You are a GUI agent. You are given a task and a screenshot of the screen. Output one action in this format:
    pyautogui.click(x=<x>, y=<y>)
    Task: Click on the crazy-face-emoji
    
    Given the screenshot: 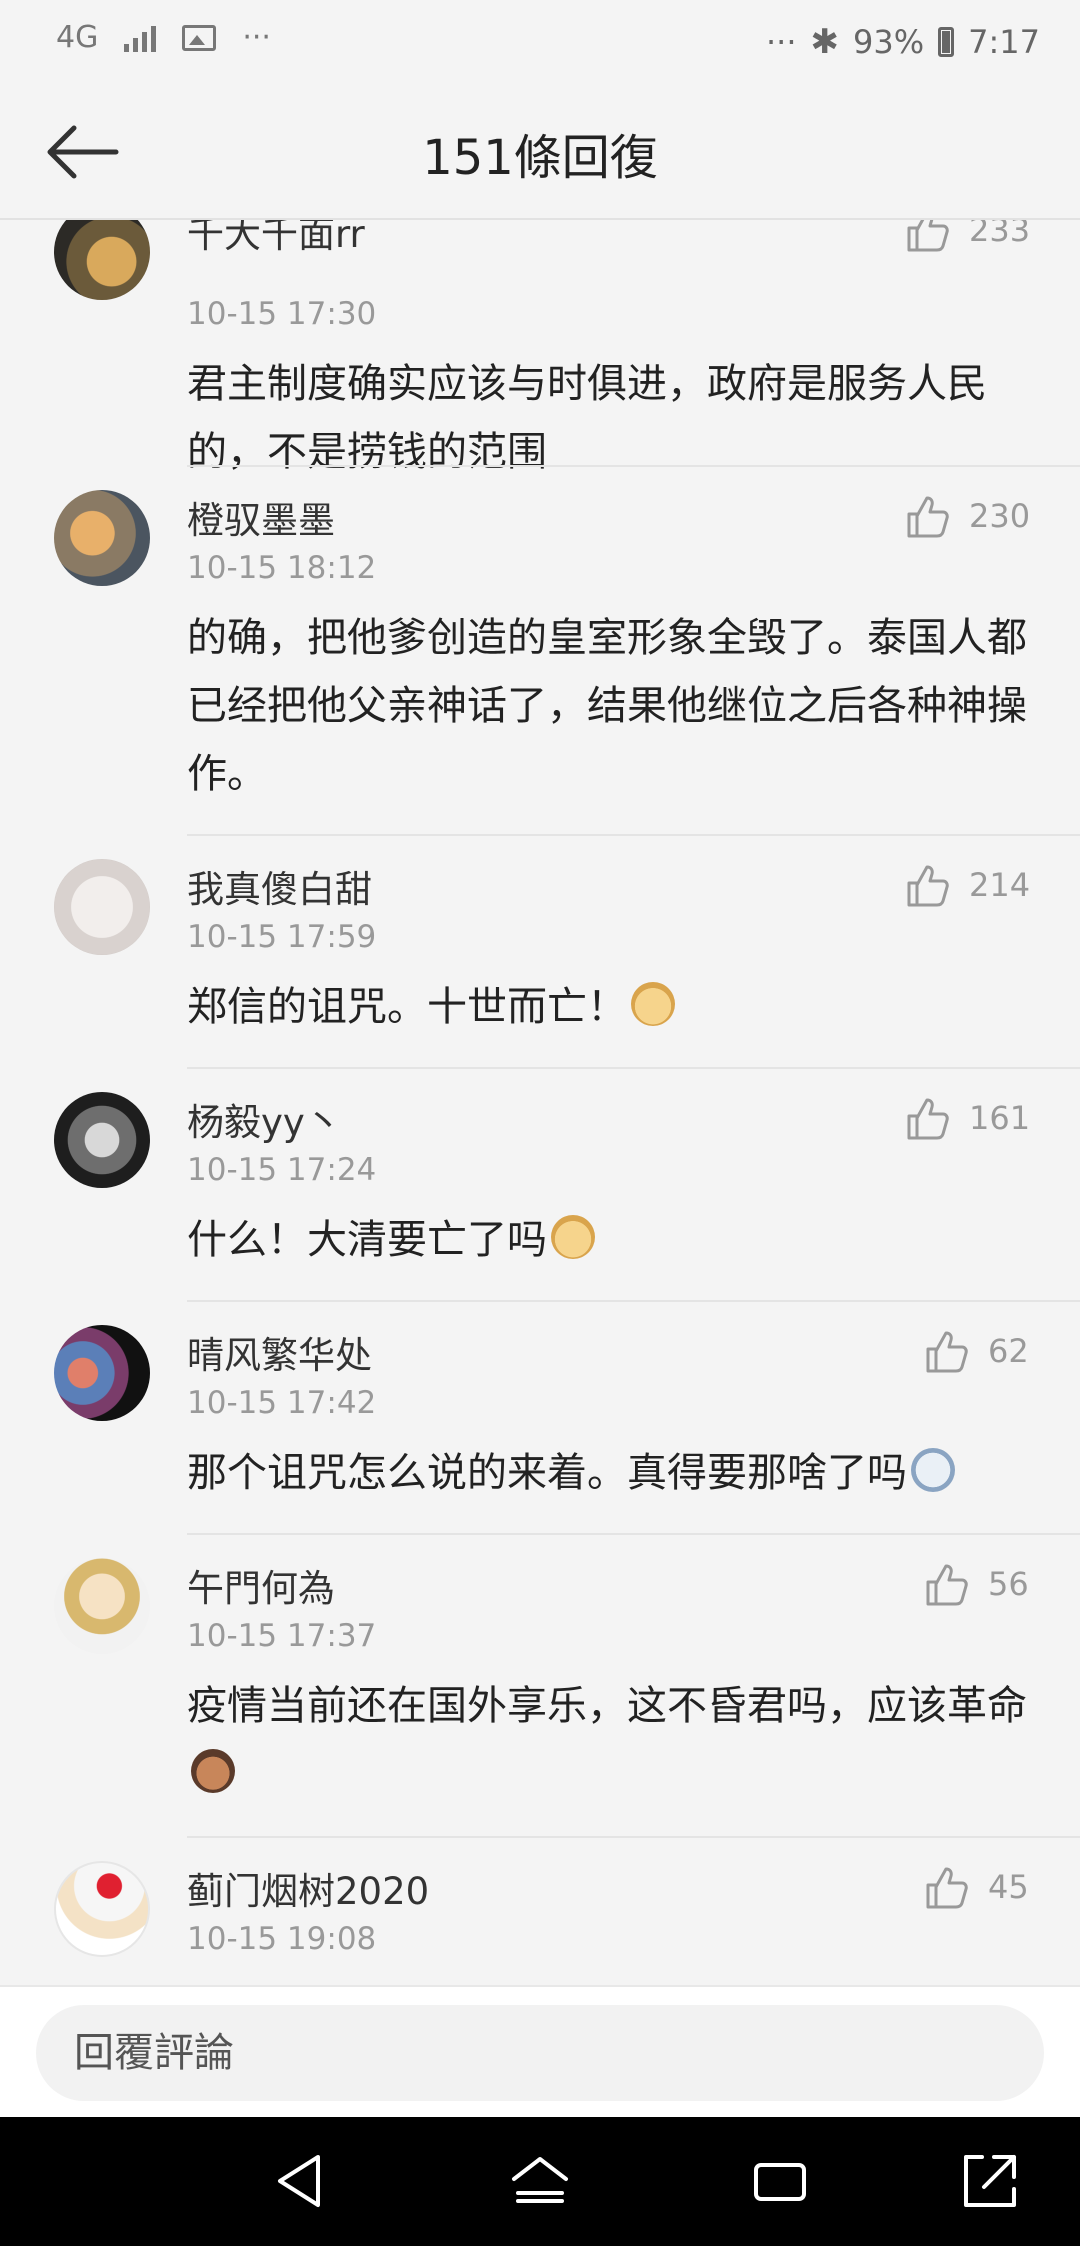 What is the action you would take?
    pyautogui.click(x=933, y=1470)
    